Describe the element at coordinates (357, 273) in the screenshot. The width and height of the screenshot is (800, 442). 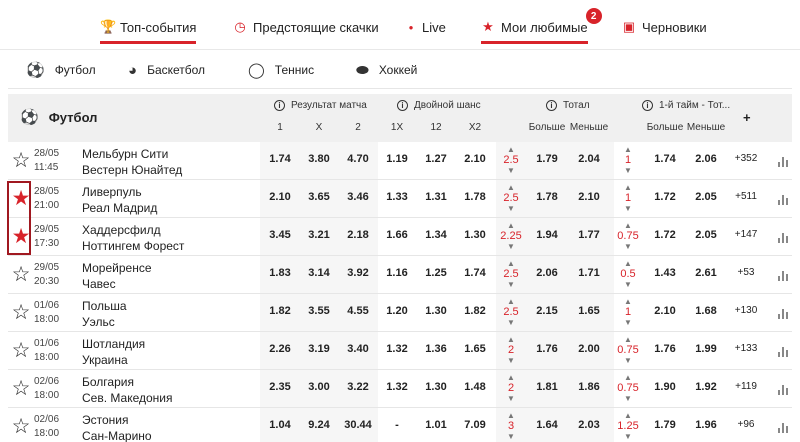
I see `odds-cell: 3.92` at that location.